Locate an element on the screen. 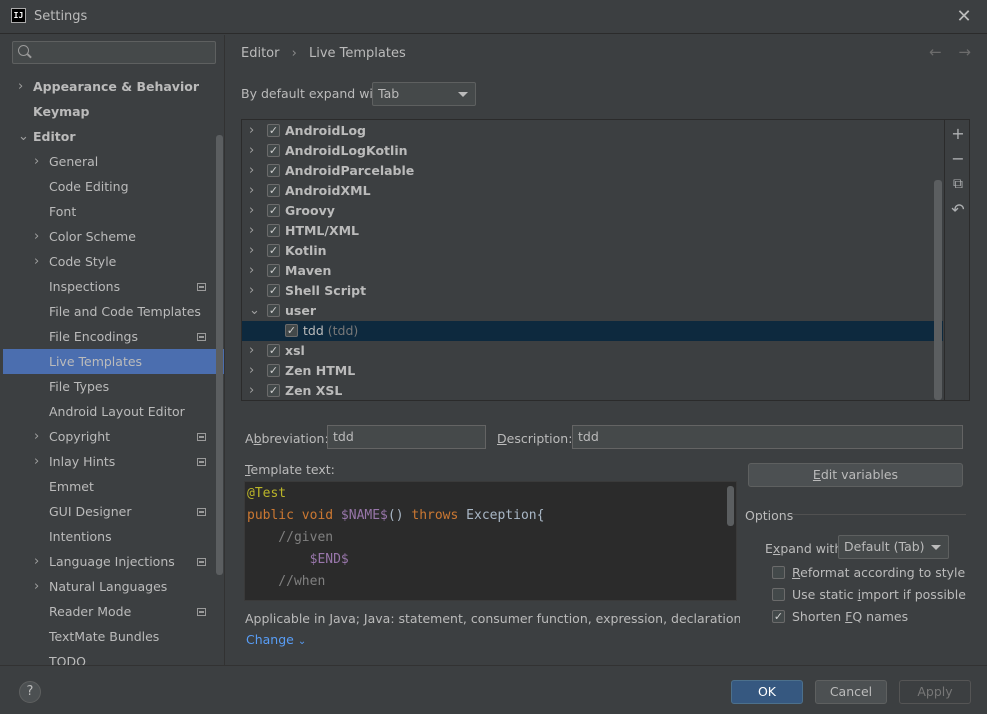 The image size is (987, 714). template-group-row: › ✓ AndroidParcelable is located at coordinates (592, 171).